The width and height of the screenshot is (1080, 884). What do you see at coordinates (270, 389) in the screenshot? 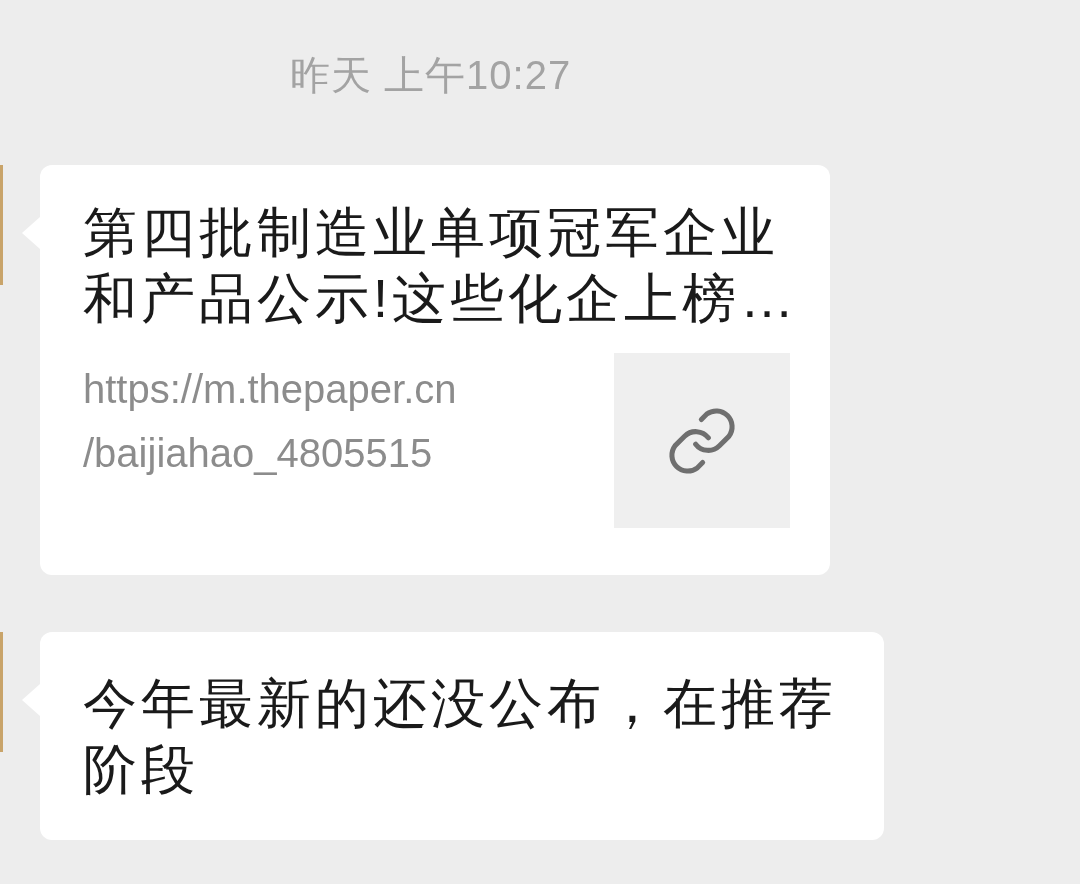
I see `link-url: https://m.thepaper.cn` at bounding box center [270, 389].